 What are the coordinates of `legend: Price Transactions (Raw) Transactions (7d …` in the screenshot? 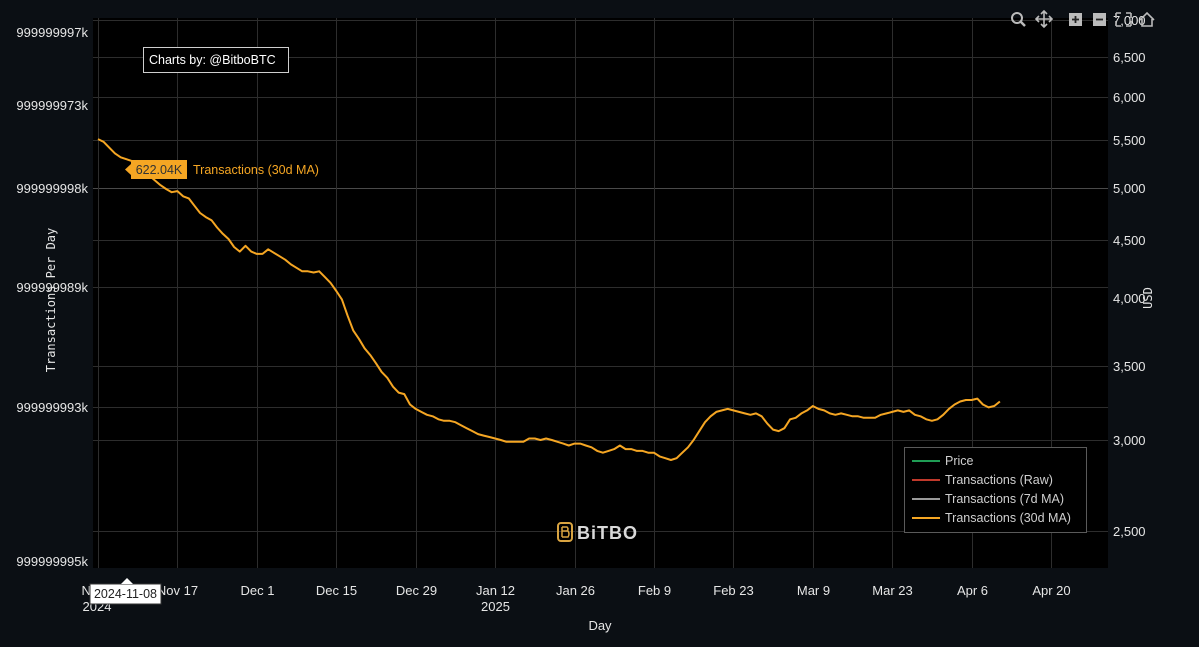 It's located at (995, 490).